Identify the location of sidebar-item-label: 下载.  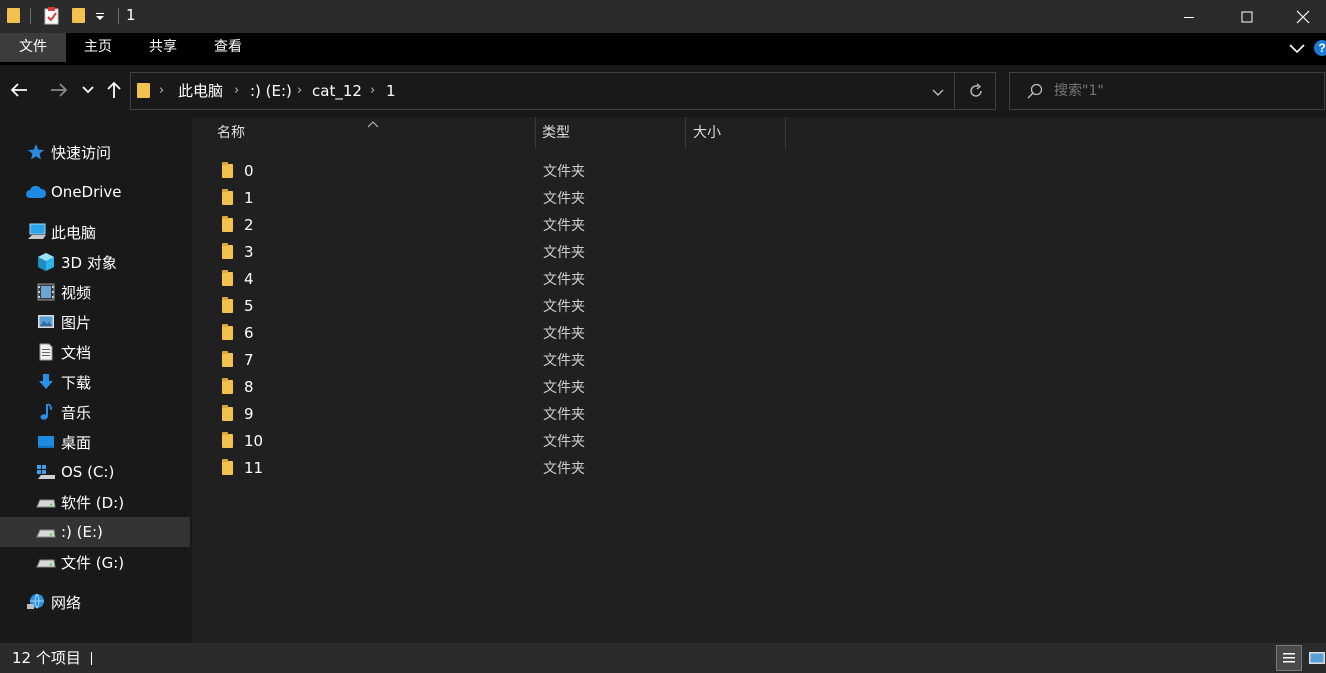
(76, 382).